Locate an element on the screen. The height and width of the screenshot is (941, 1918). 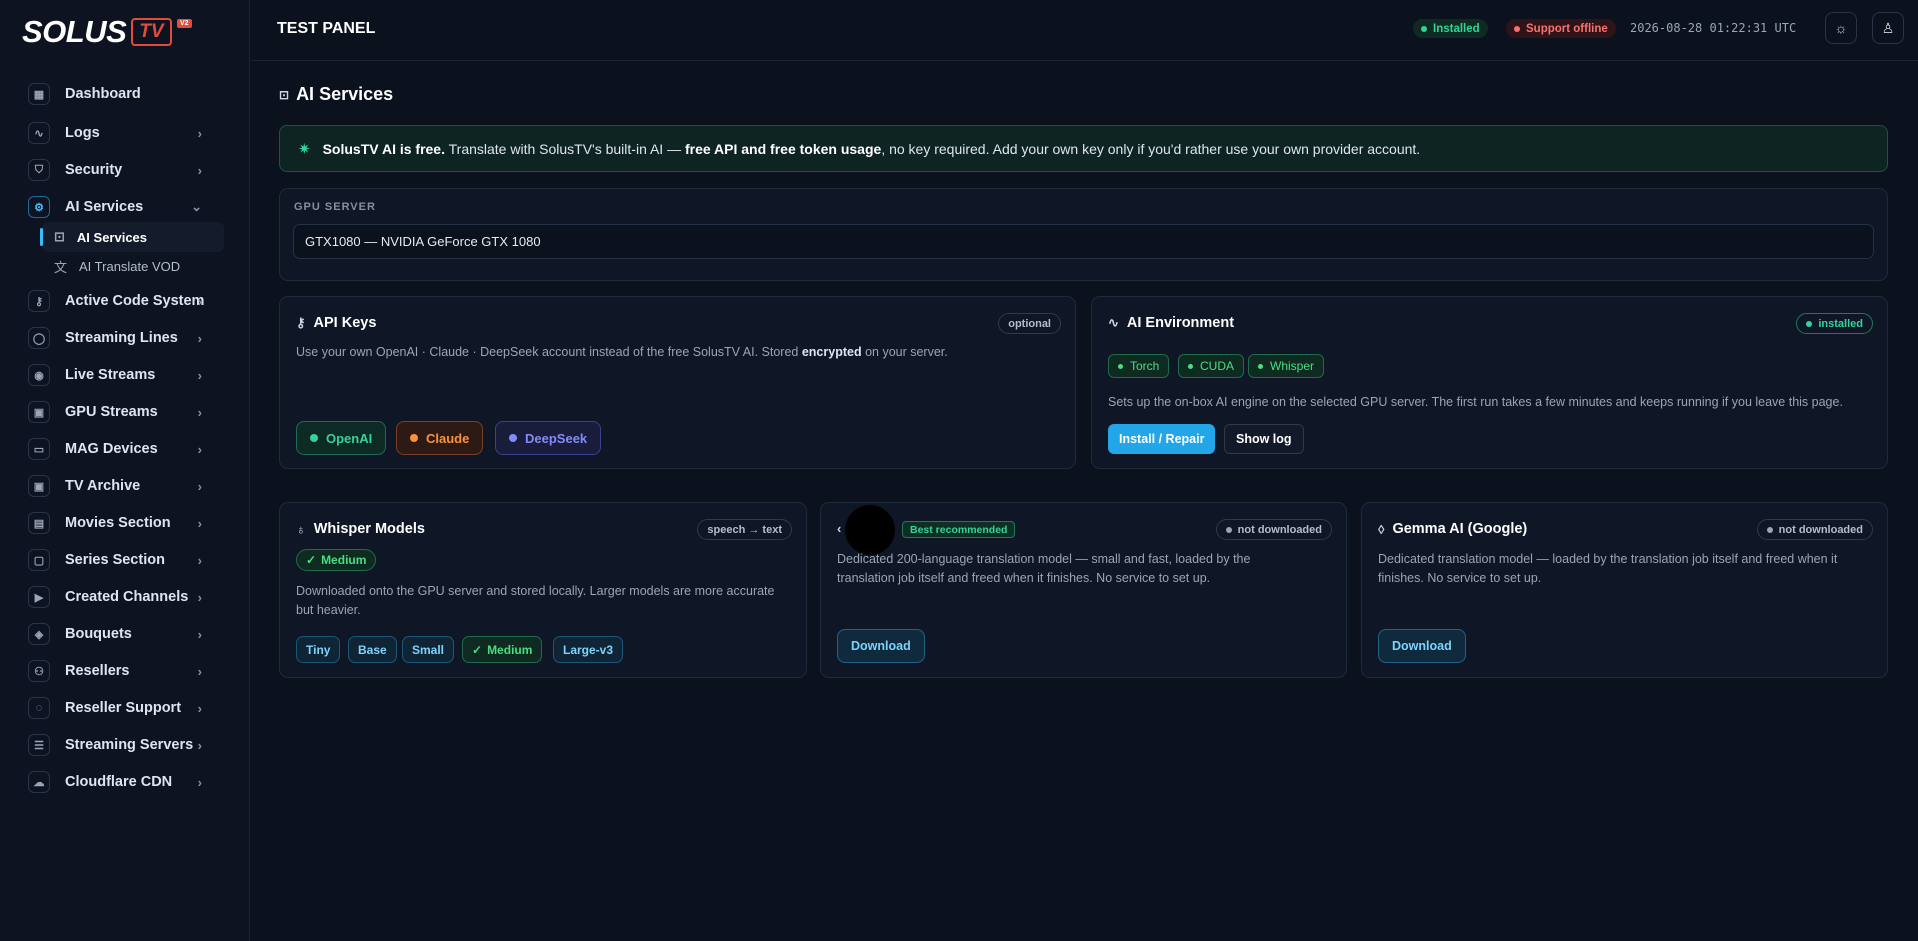
archive-icon: ▣ is located at coordinates (39, 486).